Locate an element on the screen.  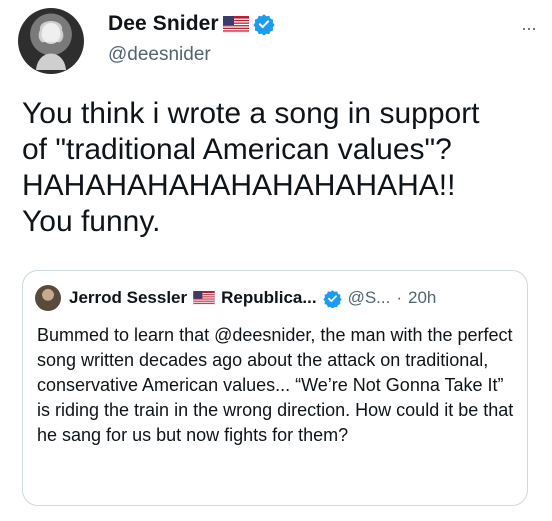
avatar is located at coordinates (51, 41).